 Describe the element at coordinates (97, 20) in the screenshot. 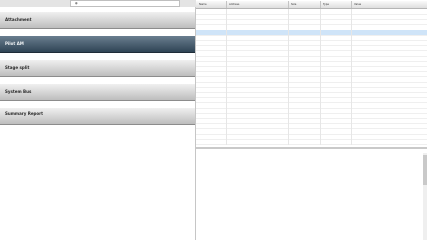

I see `group-item-attachment: Attachment` at that location.